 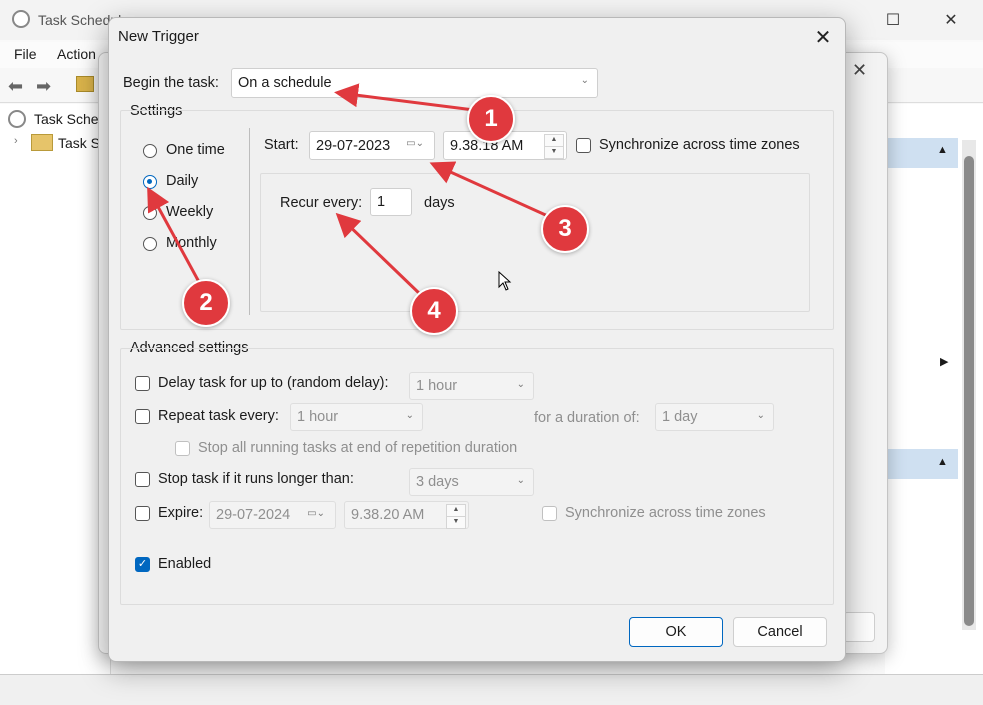 What do you see at coordinates (491, 119) in the screenshot?
I see `annotation-marker-1: 1` at bounding box center [491, 119].